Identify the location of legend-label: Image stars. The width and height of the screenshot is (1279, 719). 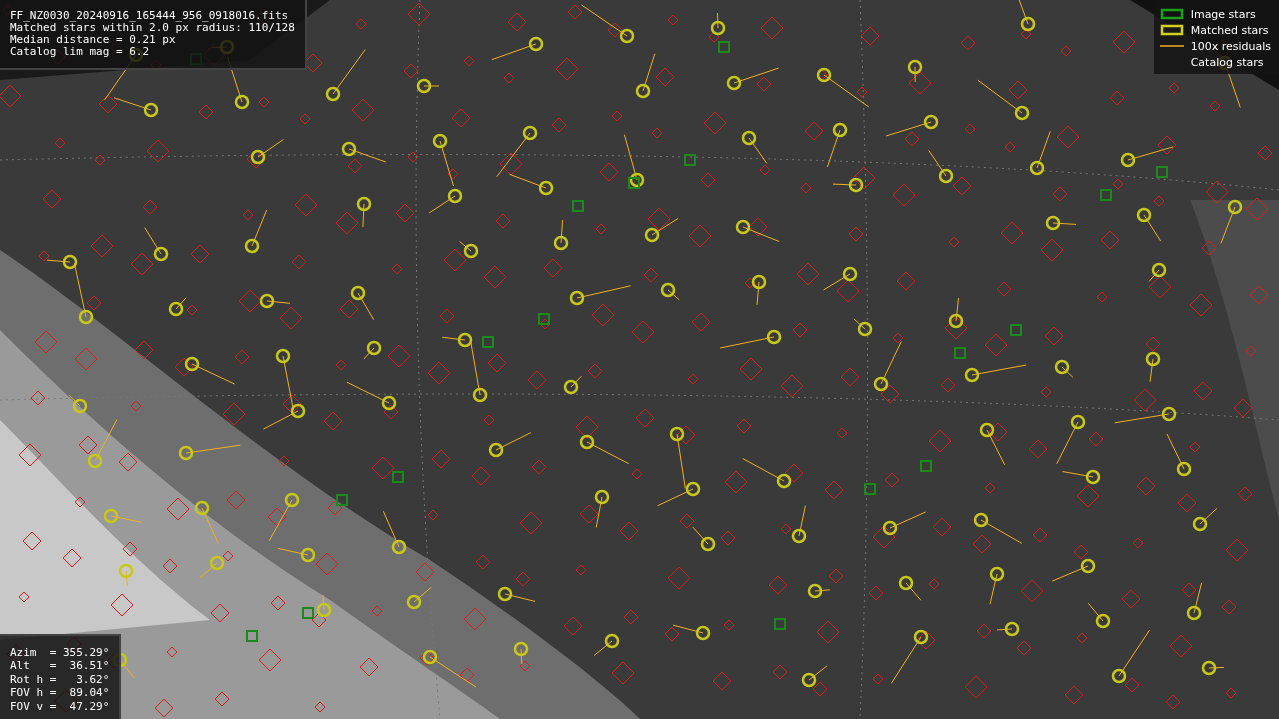
(1223, 14).